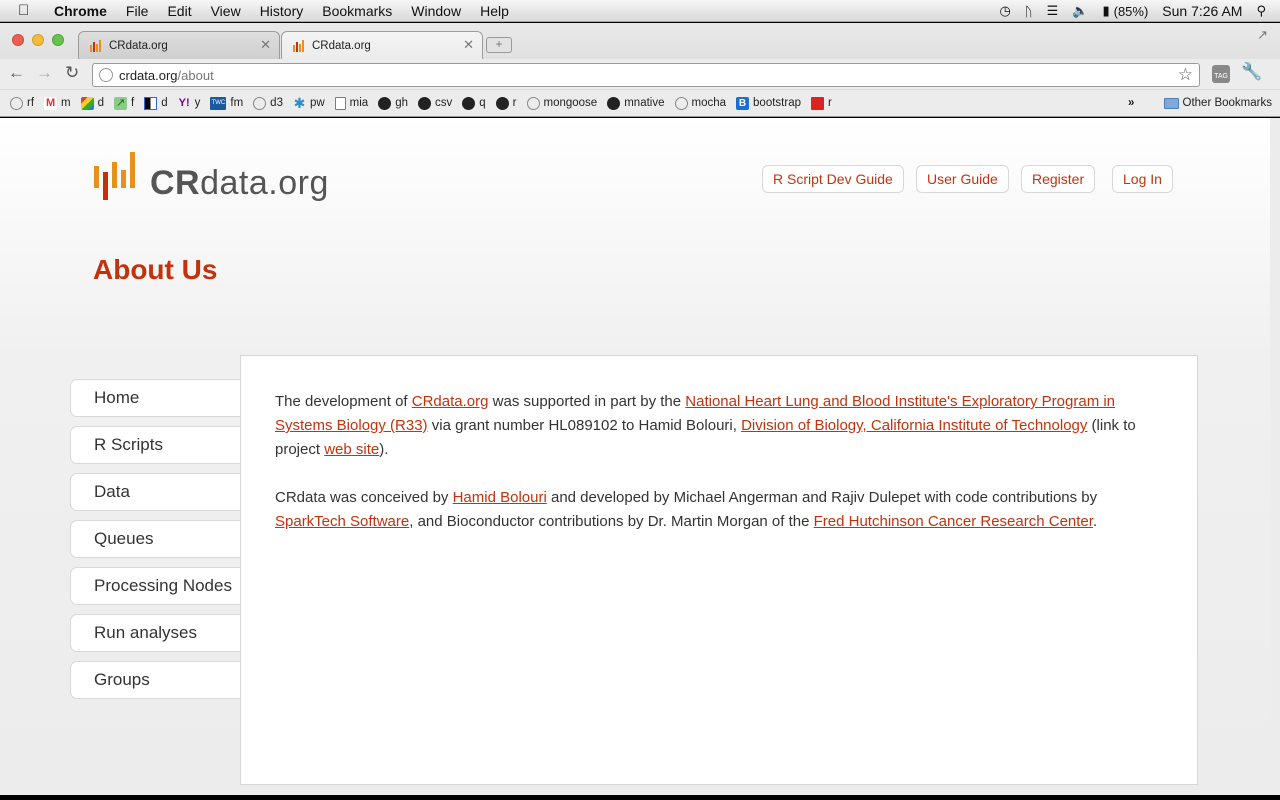 The image size is (1280, 800). Describe the element at coordinates (499, 45) in the screenshot. I see `new-tab-button: +` at that location.